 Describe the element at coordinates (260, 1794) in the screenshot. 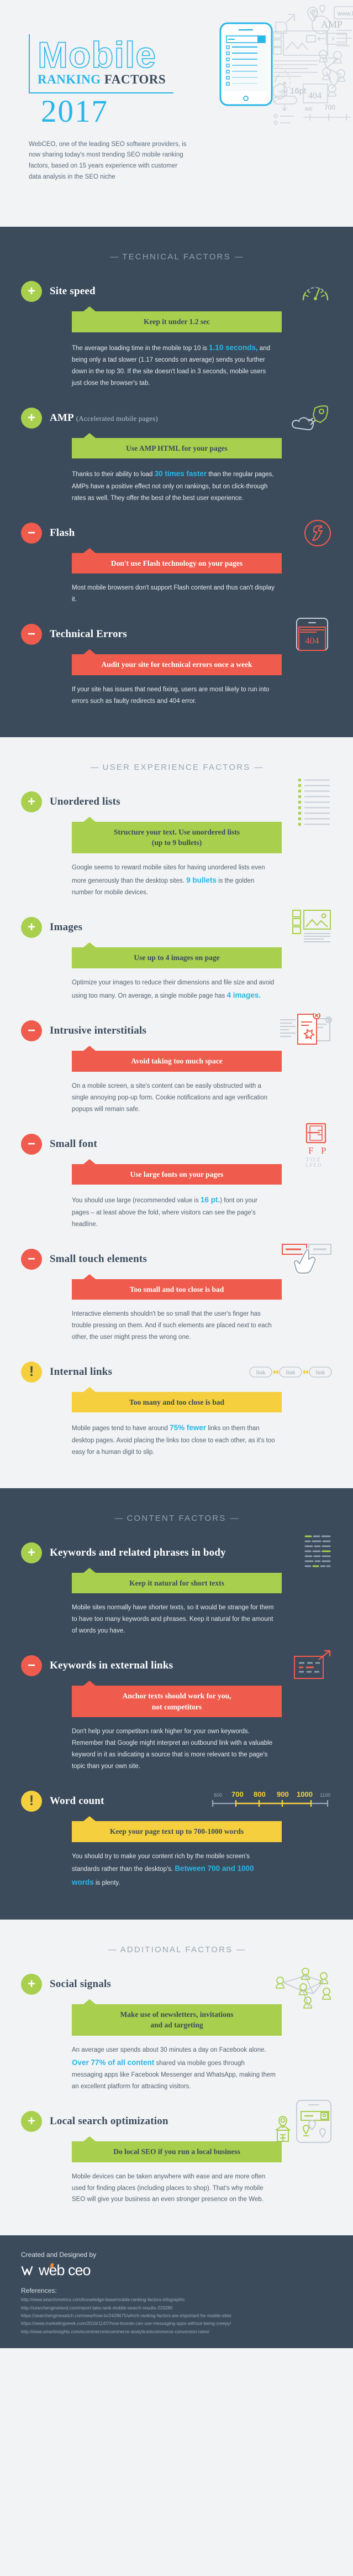

I see `svg-text: 800` at that location.